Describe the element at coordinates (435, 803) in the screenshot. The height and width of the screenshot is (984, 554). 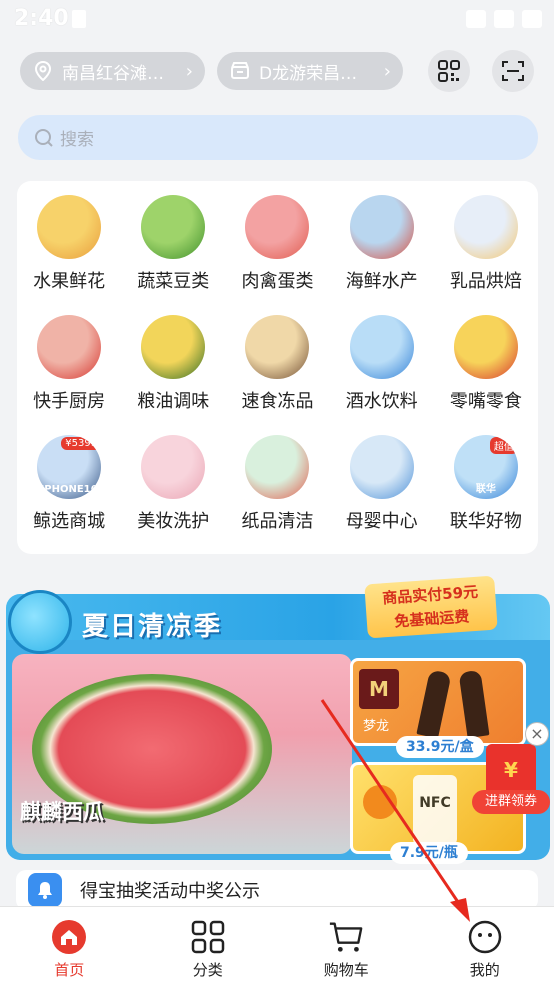
I see `drink-brand: NFC` at that location.